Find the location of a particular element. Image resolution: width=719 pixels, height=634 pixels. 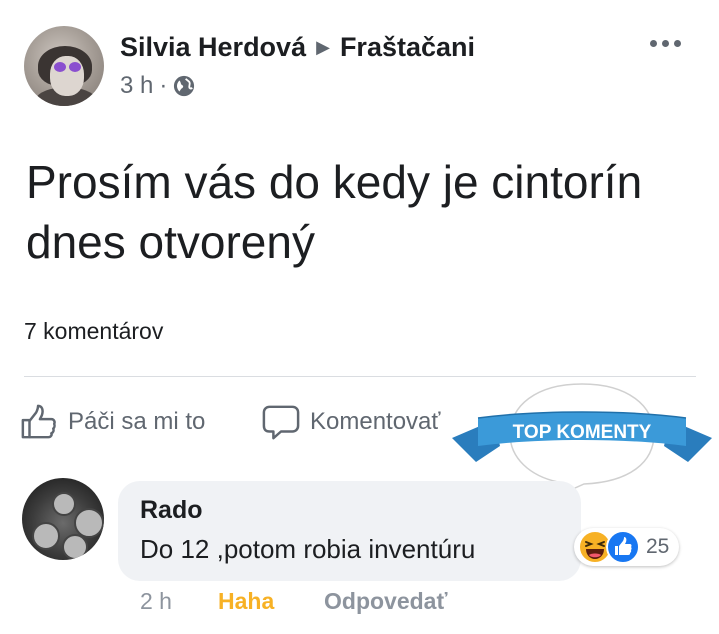

triangle-right-icon: ▶ is located at coordinates (323, 46).